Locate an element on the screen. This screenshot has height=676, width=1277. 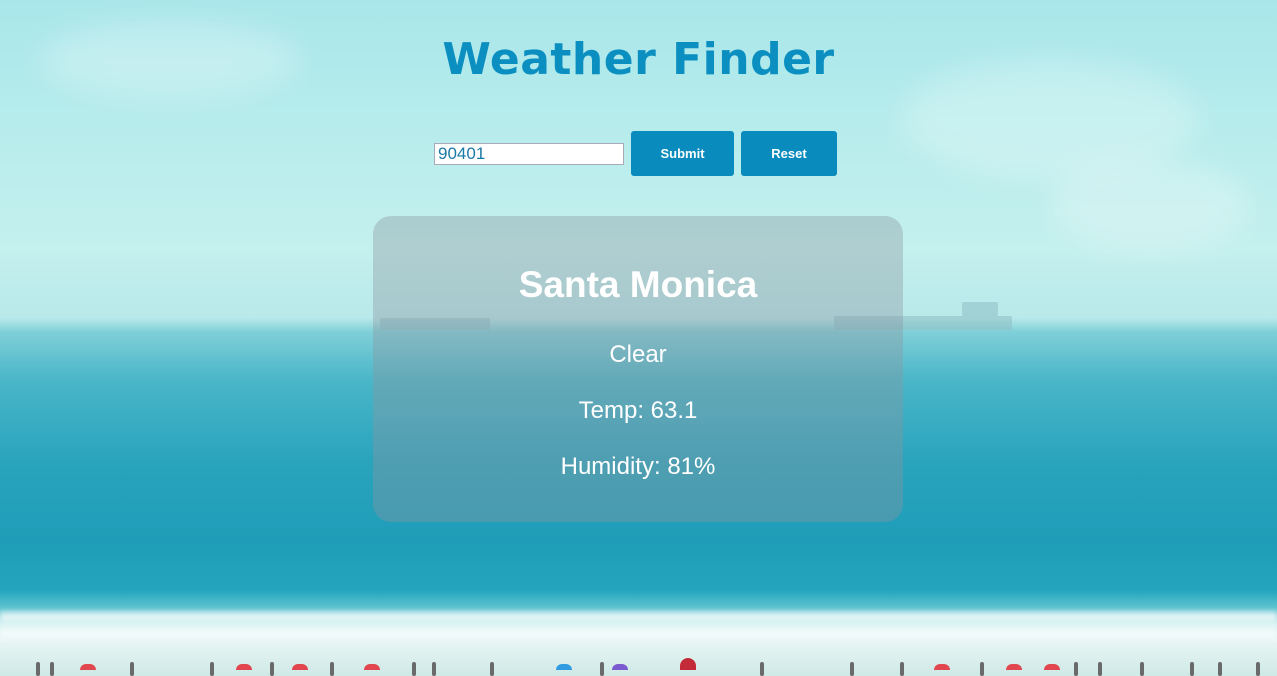
submit-button: Submit is located at coordinates (682, 153).